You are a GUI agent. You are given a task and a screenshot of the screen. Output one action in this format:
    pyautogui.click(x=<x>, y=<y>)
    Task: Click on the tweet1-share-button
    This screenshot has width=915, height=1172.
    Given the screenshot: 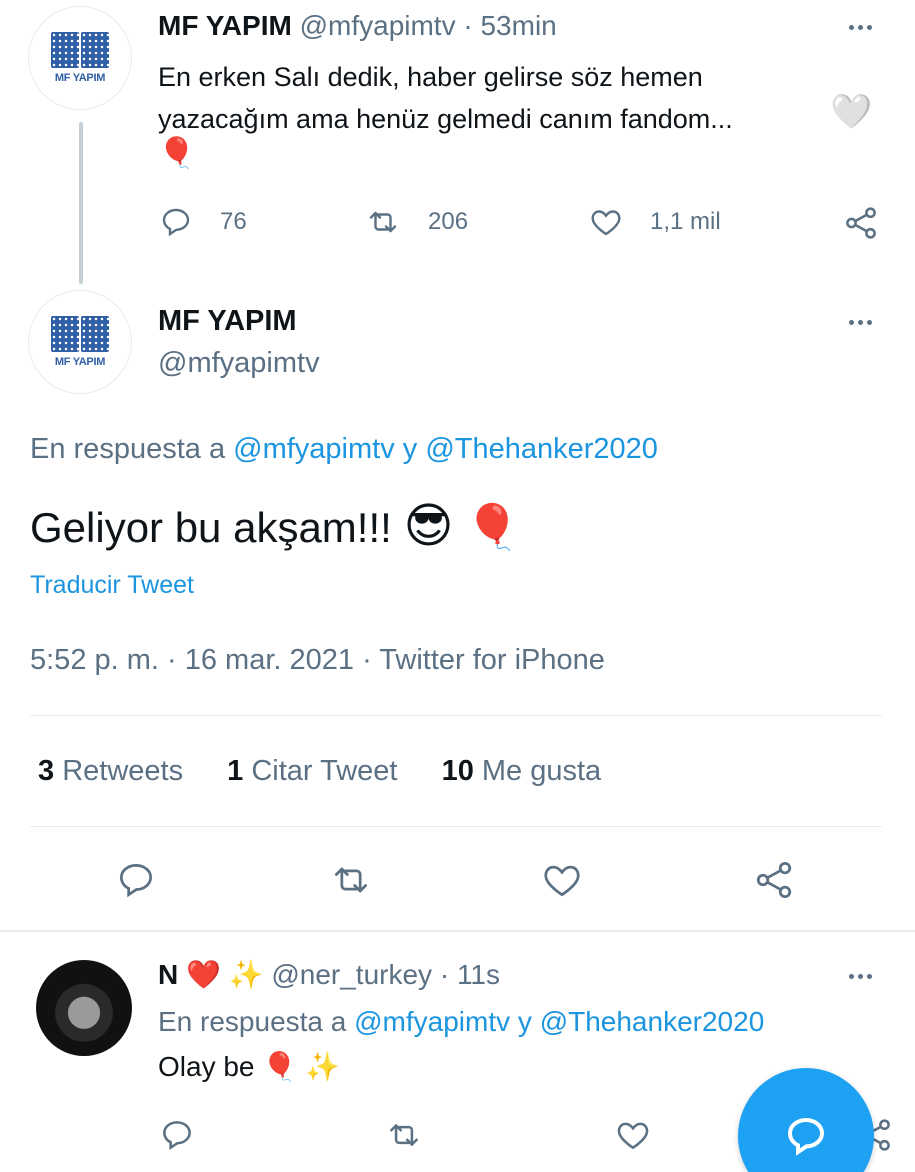 What is the action you would take?
    pyautogui.click(x=861, y=225)
    